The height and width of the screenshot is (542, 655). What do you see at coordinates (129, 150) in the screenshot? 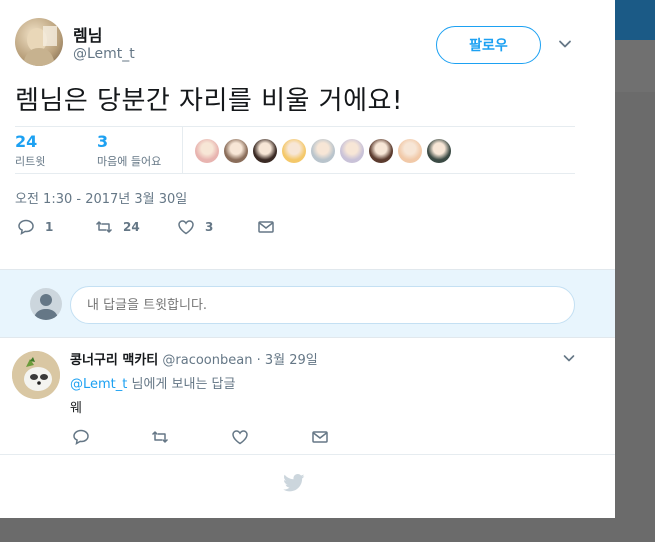
I see `likes-stat: 3 마음에 들어요` at bounding box center [129, 150].